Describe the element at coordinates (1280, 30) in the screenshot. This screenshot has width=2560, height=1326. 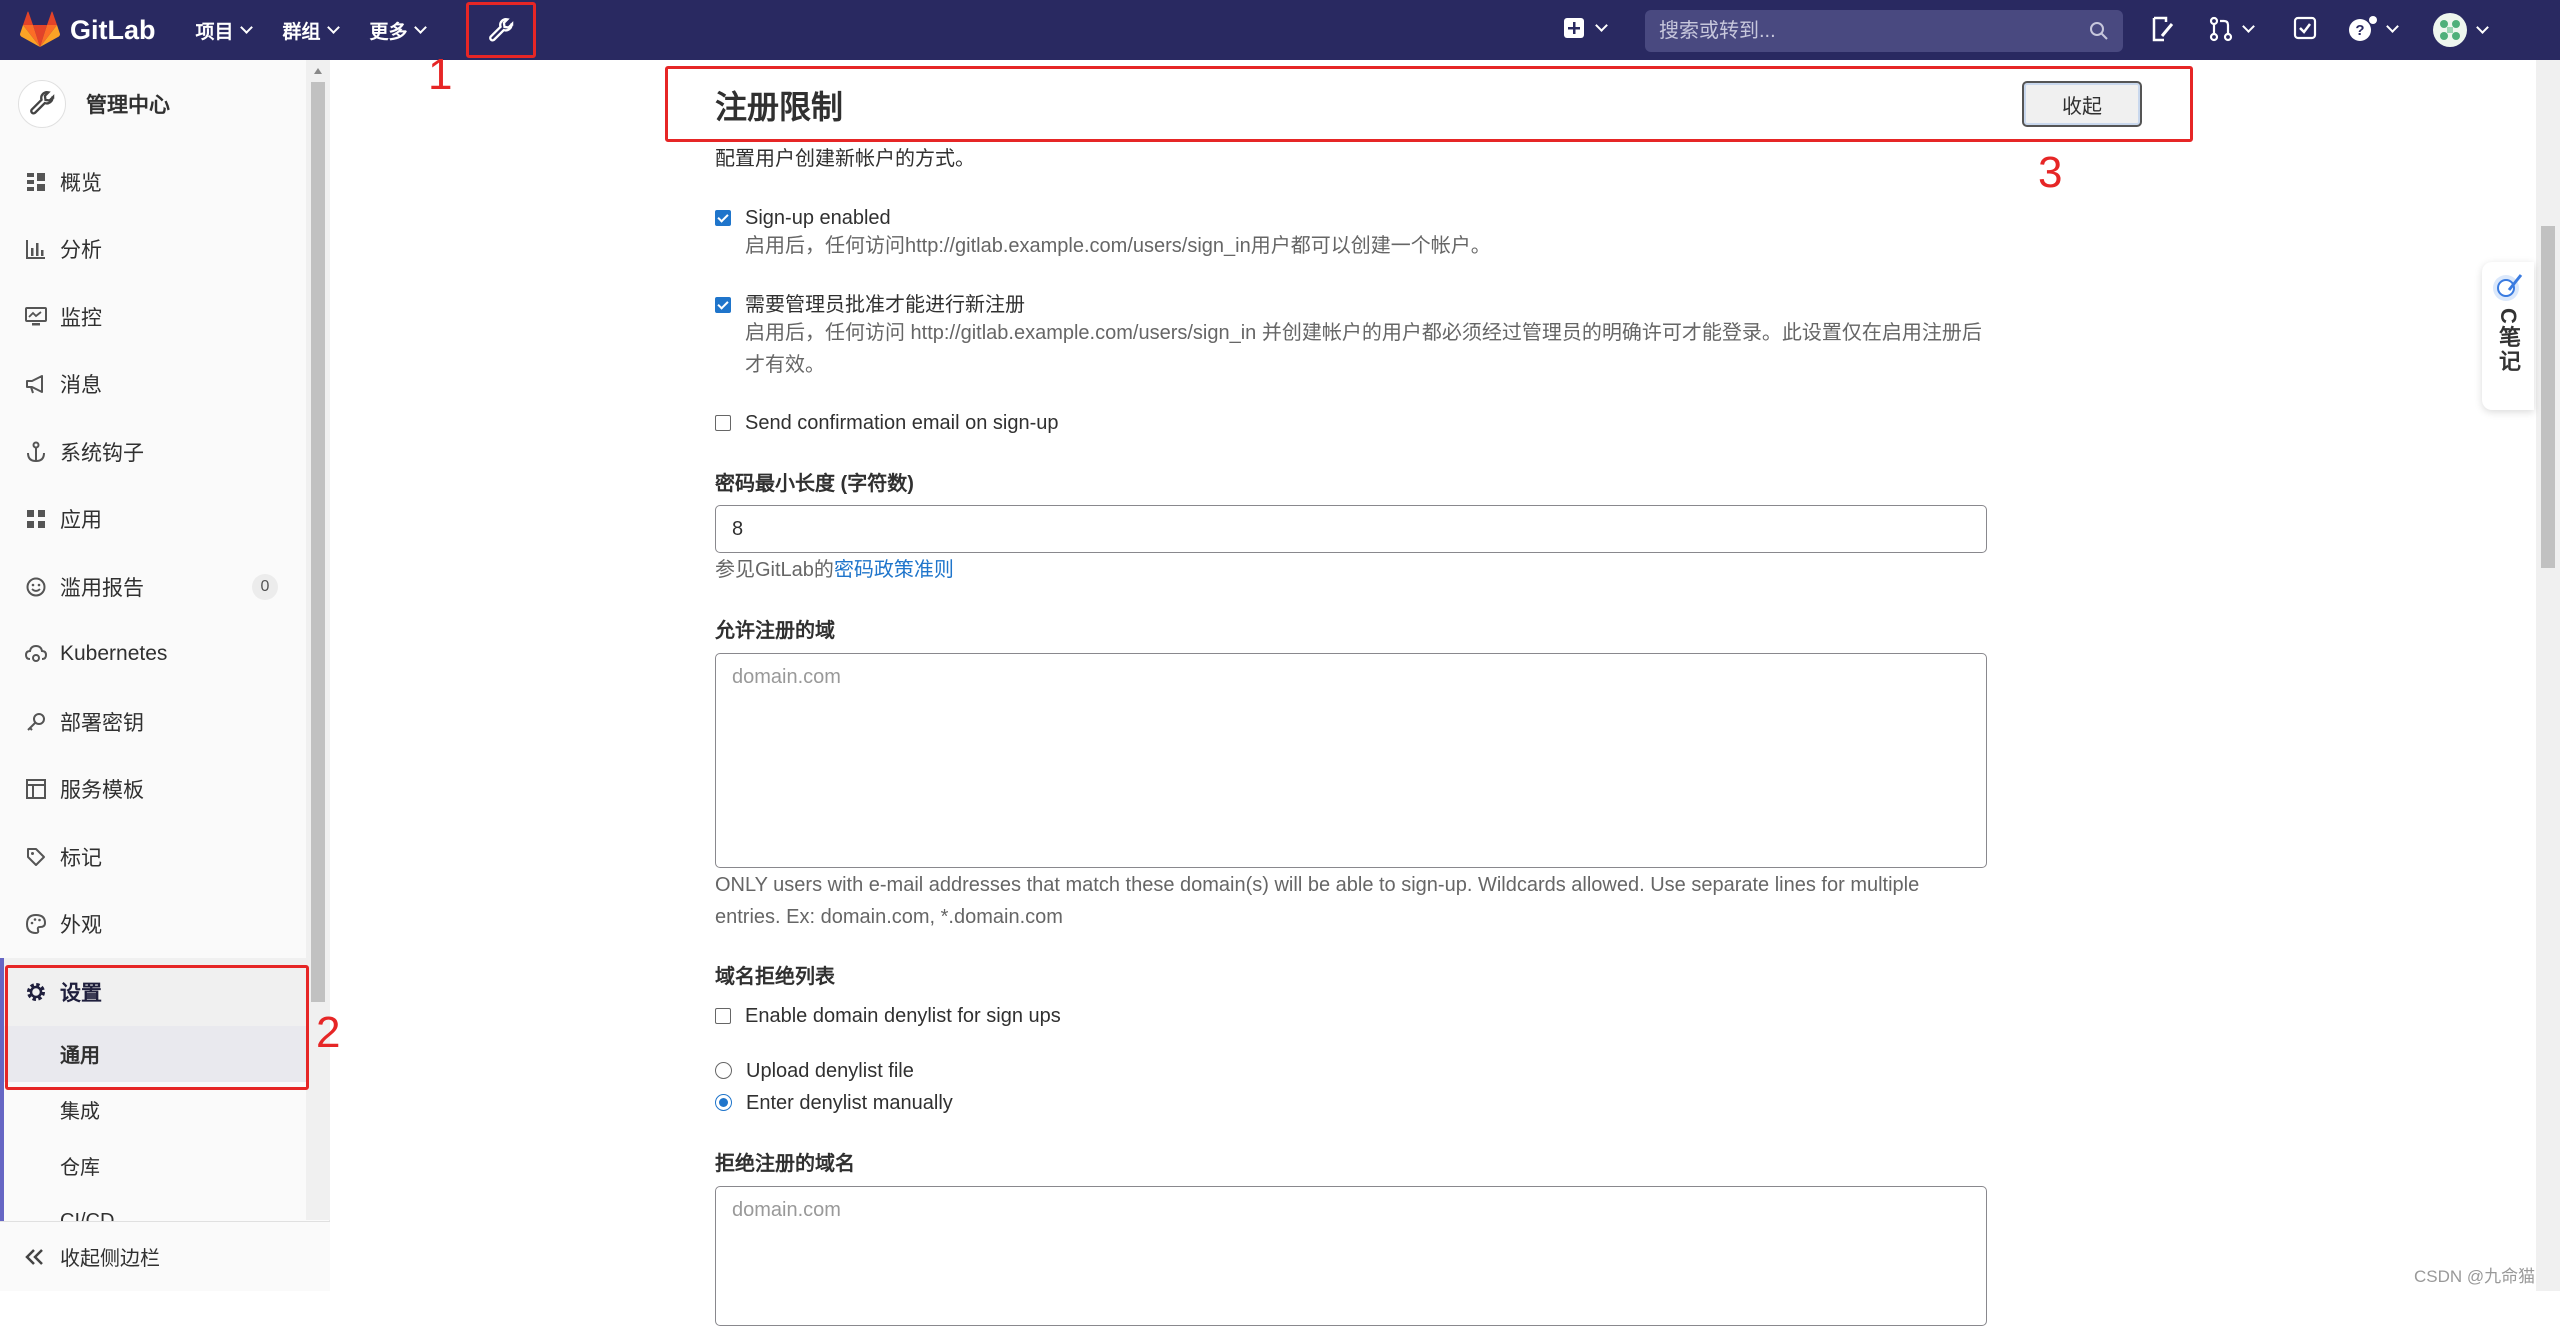
I see `top-navbar: GitLab 项目 群组 更多 搜索或转到... ?` at that location.